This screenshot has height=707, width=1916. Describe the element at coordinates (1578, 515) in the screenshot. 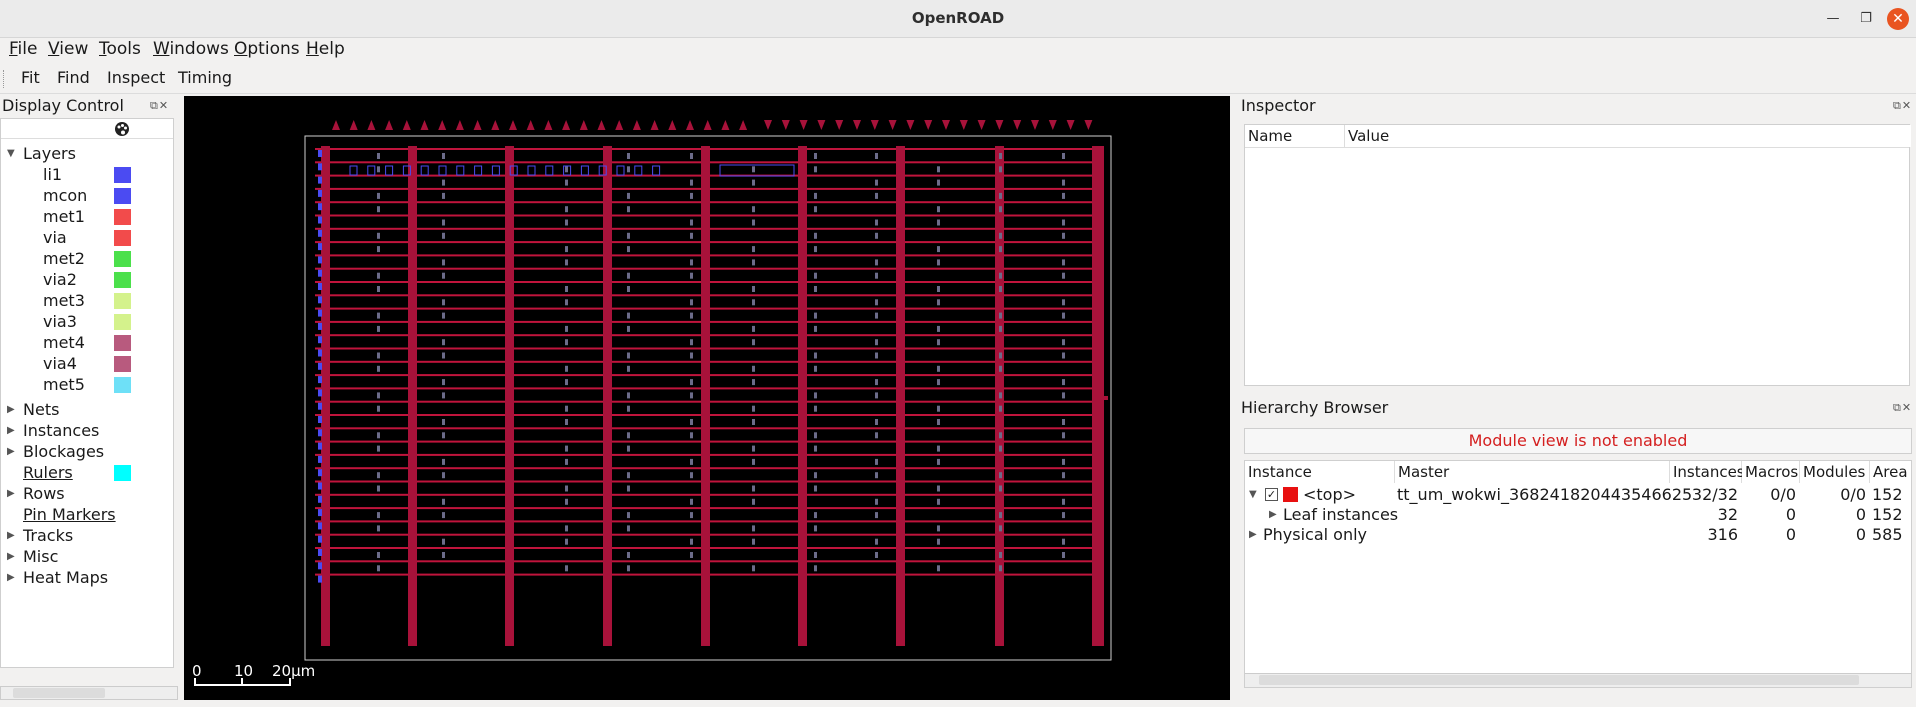

I see `table-row: ▶ Leaf instances 32 0 0 152` at that location.